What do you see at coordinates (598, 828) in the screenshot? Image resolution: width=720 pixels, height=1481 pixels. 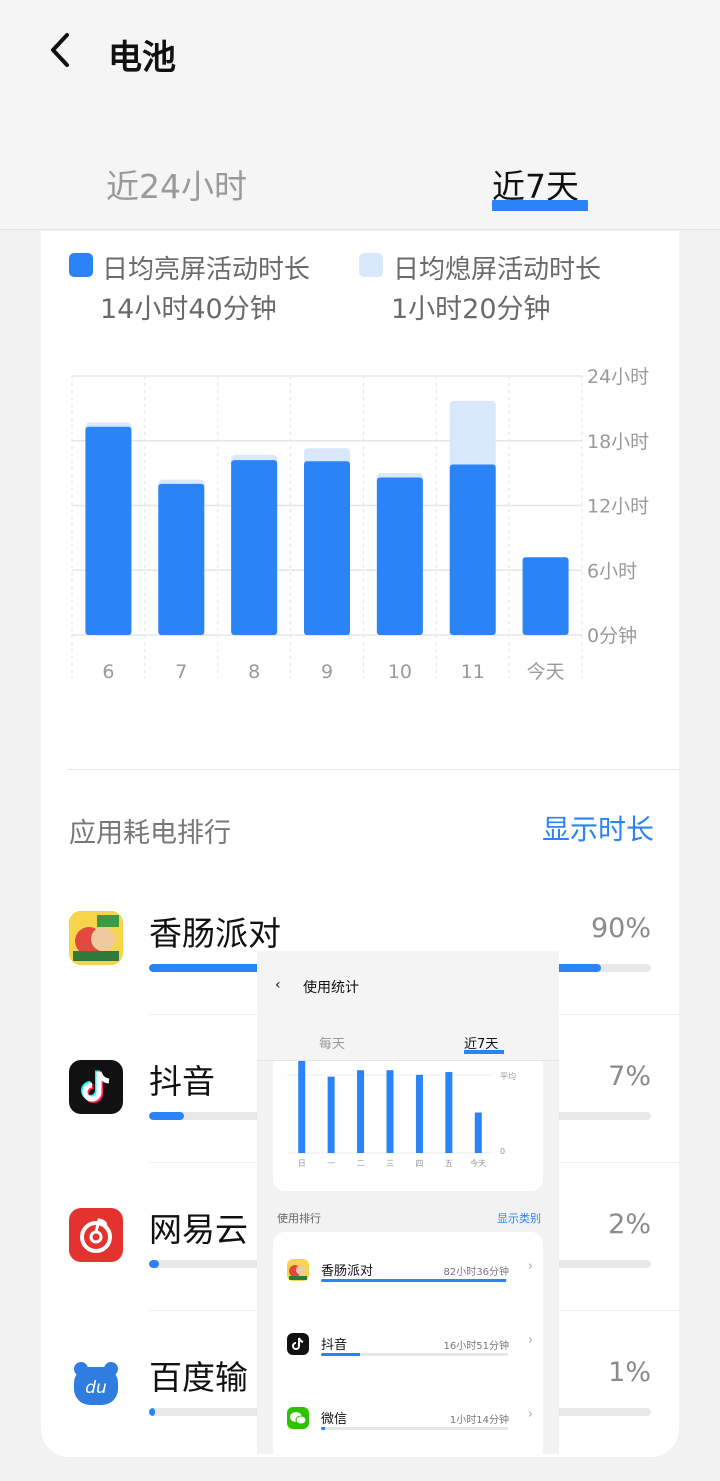 I see `show-duration-button: 显示时长` at bounding box center [598, 828].